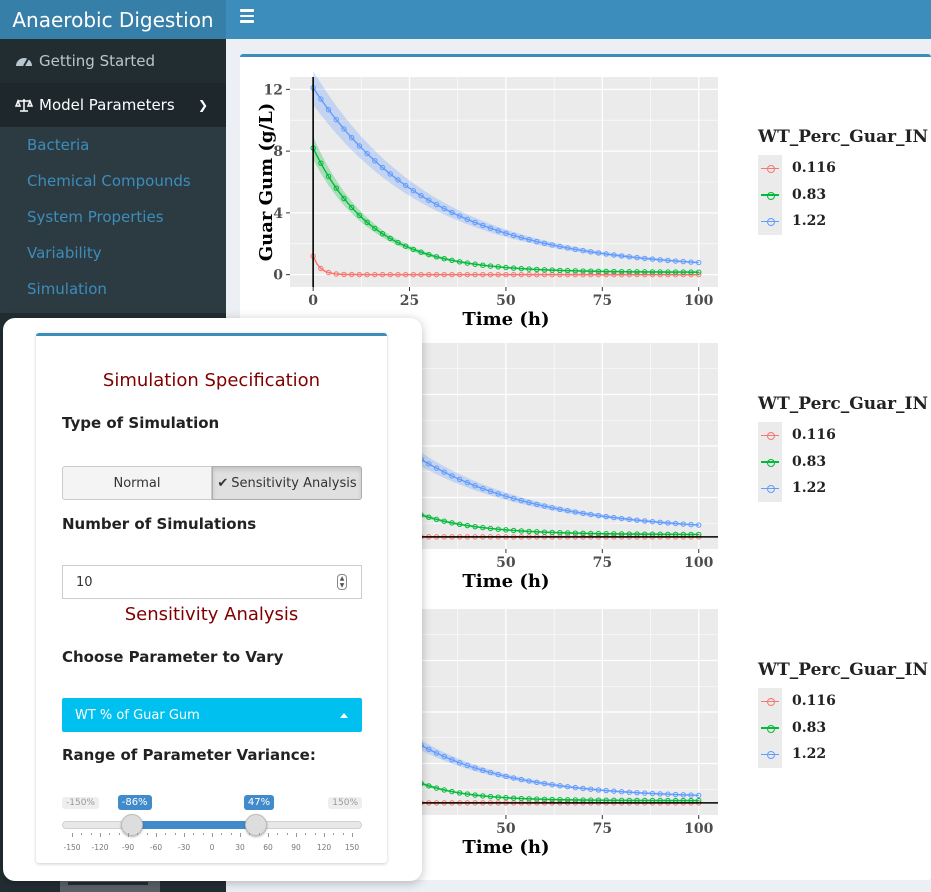  What do you see at coordinates (113, 289) in the screenshot?
I see `submenu-item-simulation: Simulation` at bounding box center [113, 289].